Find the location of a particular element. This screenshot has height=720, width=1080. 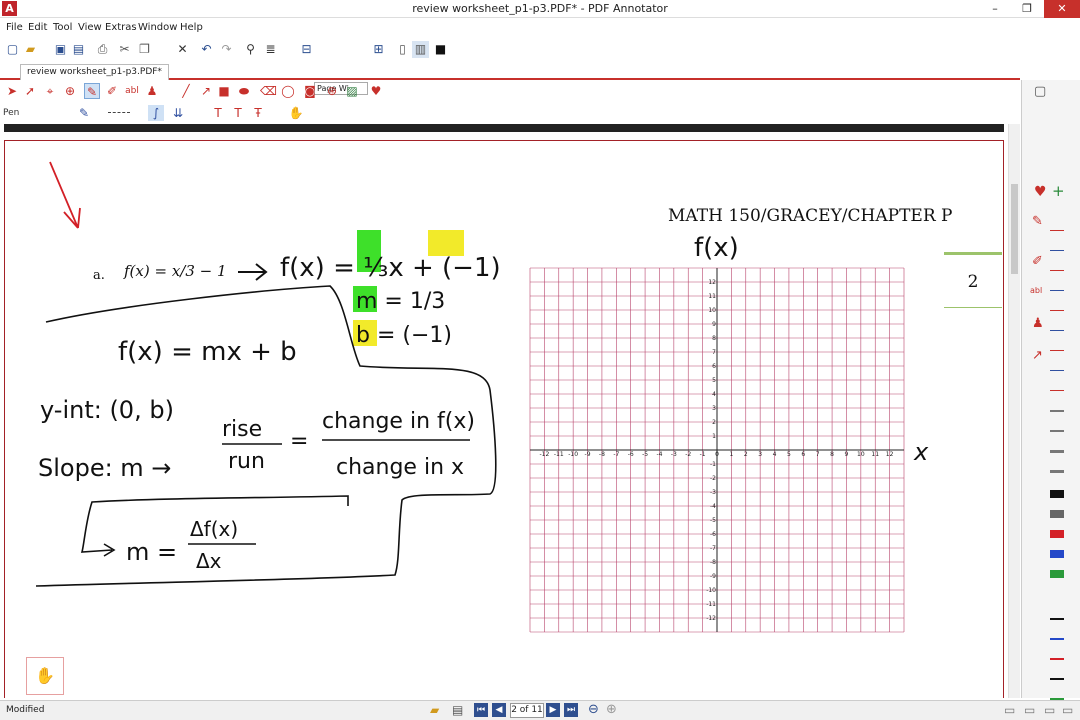

favorites-panel: ▢ ♥ + ✎ ✐ abl ♟ ↗ is located at coordinates (1050, 390).